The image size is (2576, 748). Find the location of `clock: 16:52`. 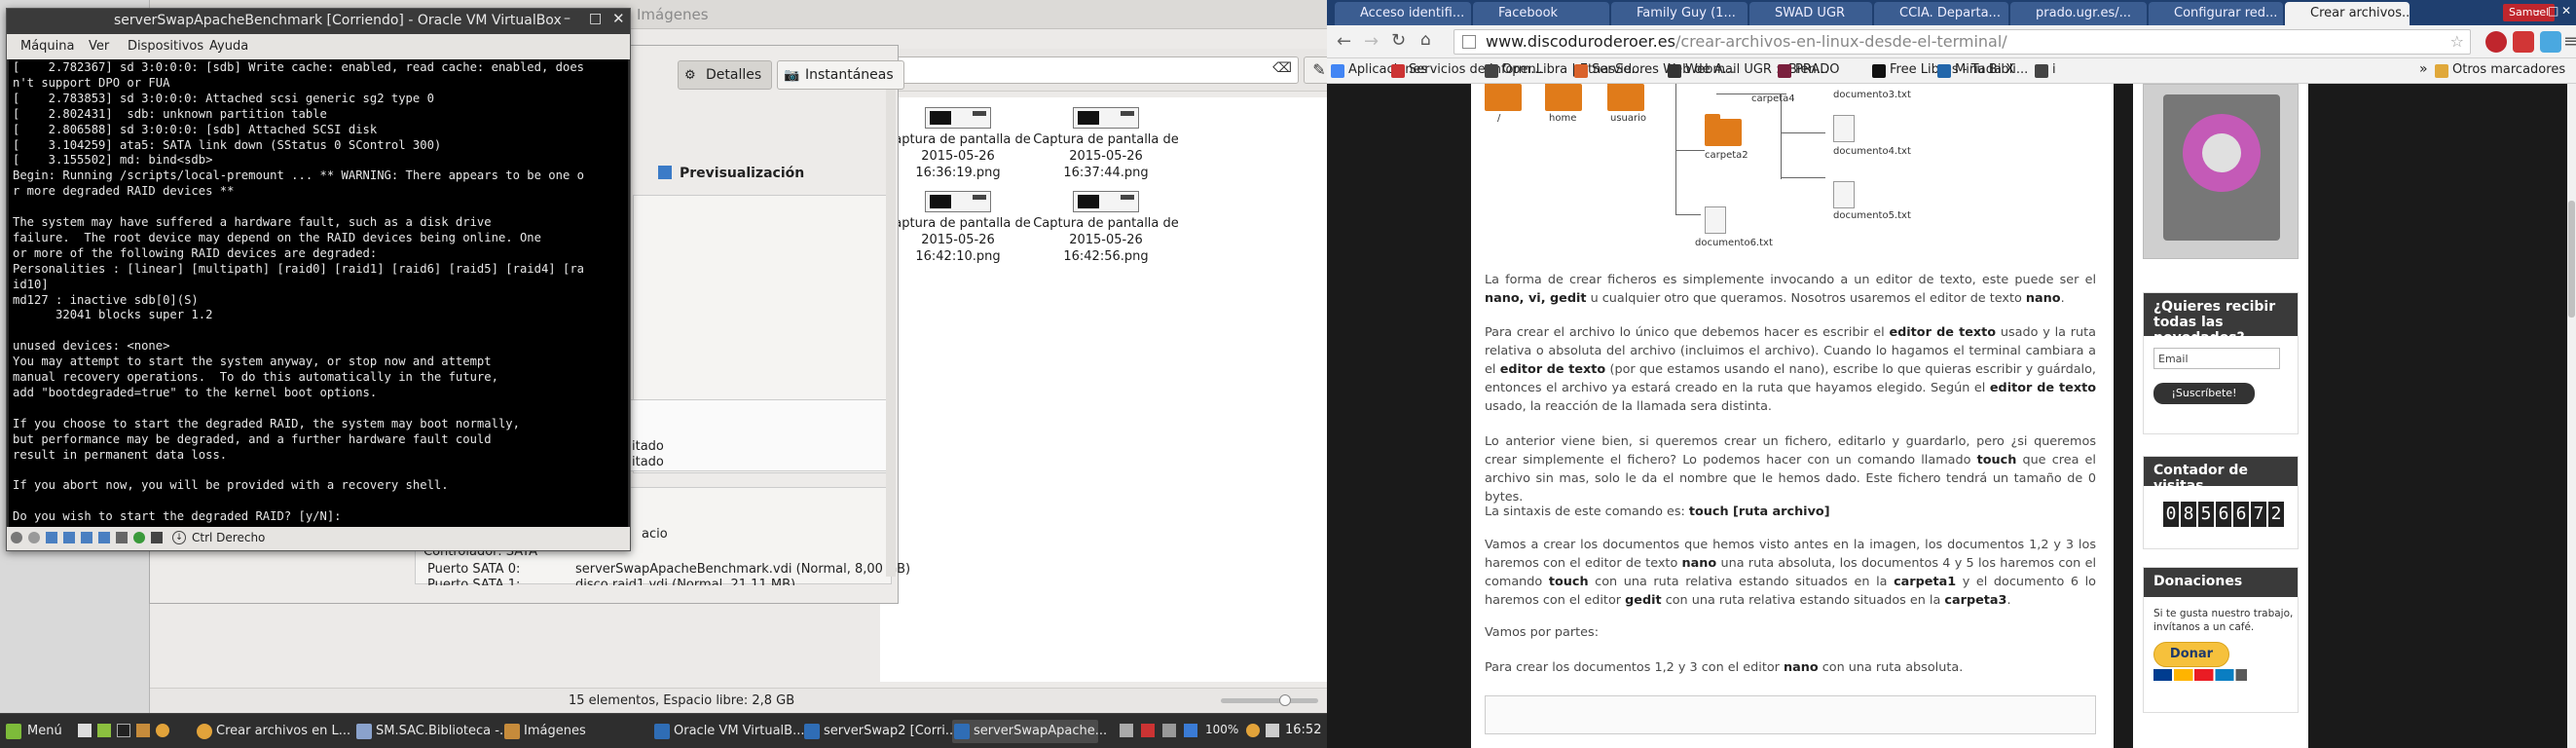

clock: 16:52 is located at coordinates (1303, 730).